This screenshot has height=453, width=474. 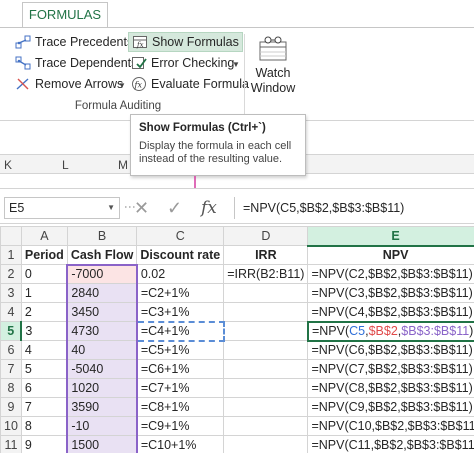 What do you see at coordinates (180, 350) in the screenshot?
I see `cell-c6: =C5+1%` at bounding box center [180, 350].